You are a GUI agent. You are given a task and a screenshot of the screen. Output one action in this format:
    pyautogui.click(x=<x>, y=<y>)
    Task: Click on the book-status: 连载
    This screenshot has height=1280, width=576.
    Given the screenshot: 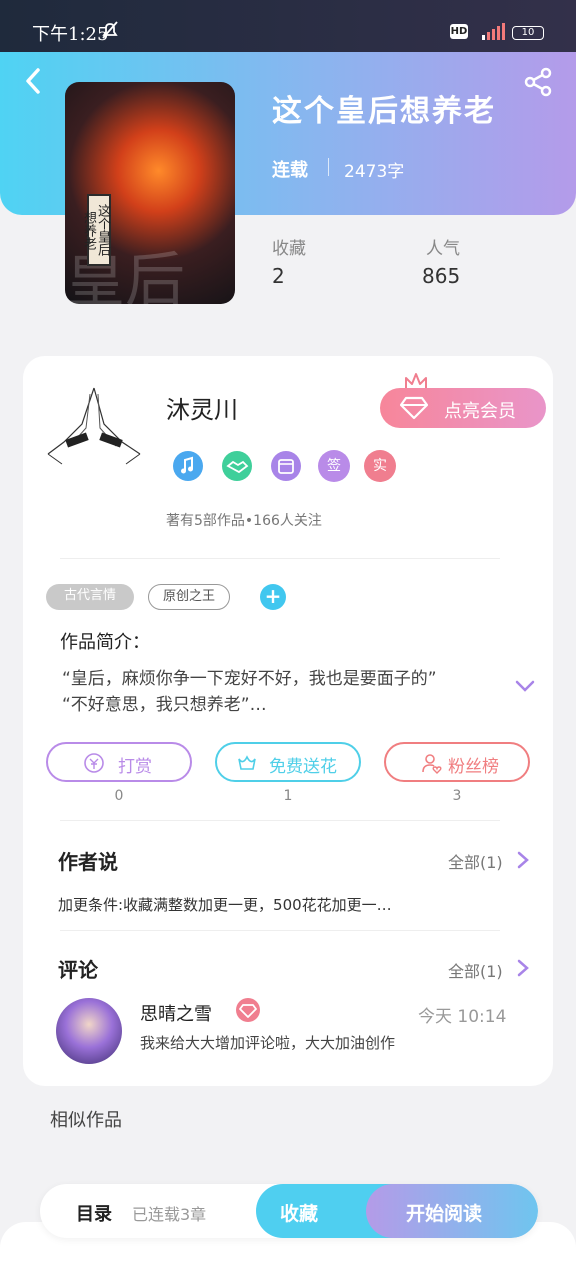 What is the action you would take?
    pyautogui.click(x=290, y=170)
    